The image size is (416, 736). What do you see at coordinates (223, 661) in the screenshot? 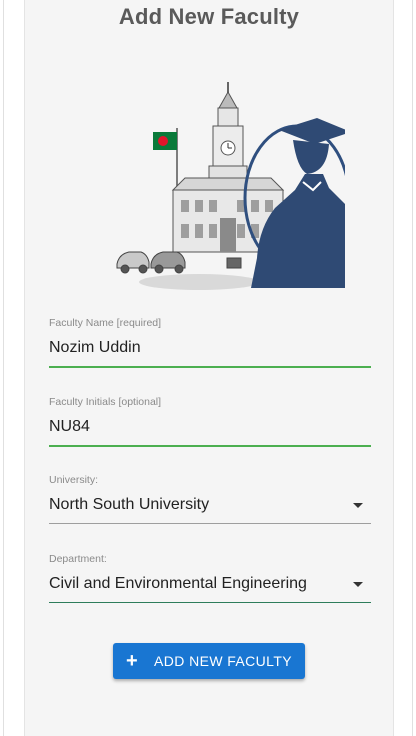
I see `add-new-faculty-label: ADD NEW FACULTY` at bounding box center [223, 661].